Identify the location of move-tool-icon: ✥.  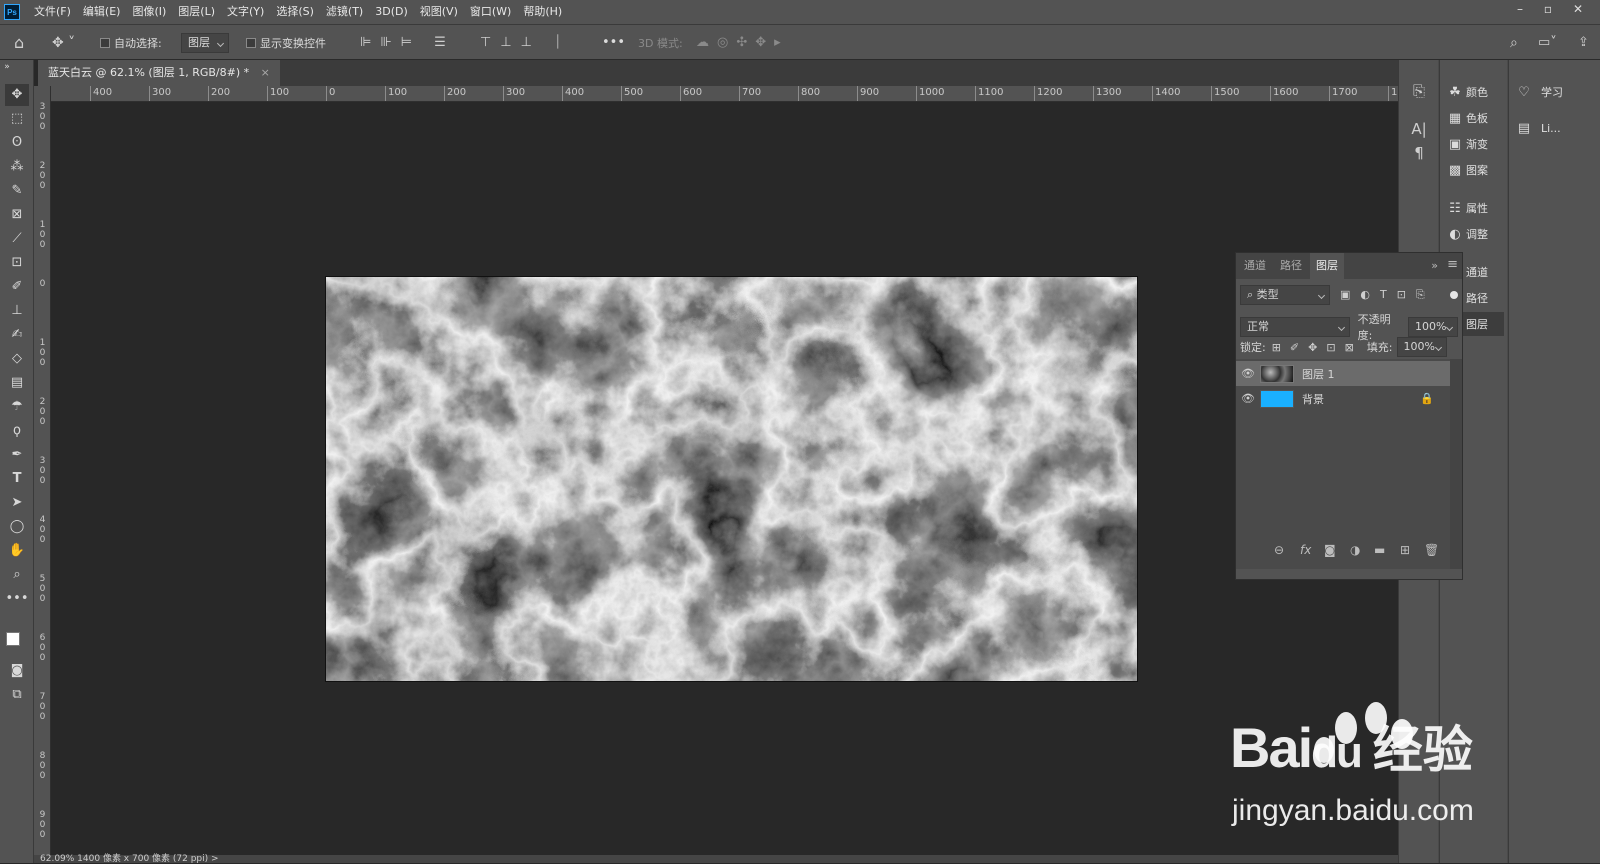
(17, 95).